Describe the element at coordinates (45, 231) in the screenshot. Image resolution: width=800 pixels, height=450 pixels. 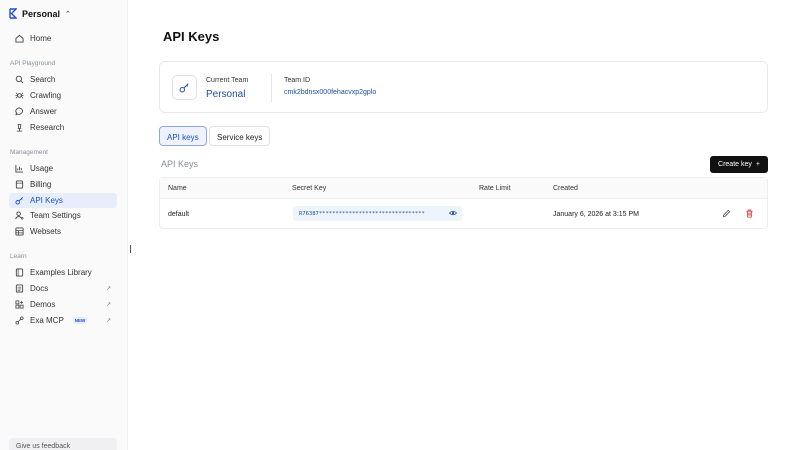
I see `sidebar-item-label: Websets` at that location.